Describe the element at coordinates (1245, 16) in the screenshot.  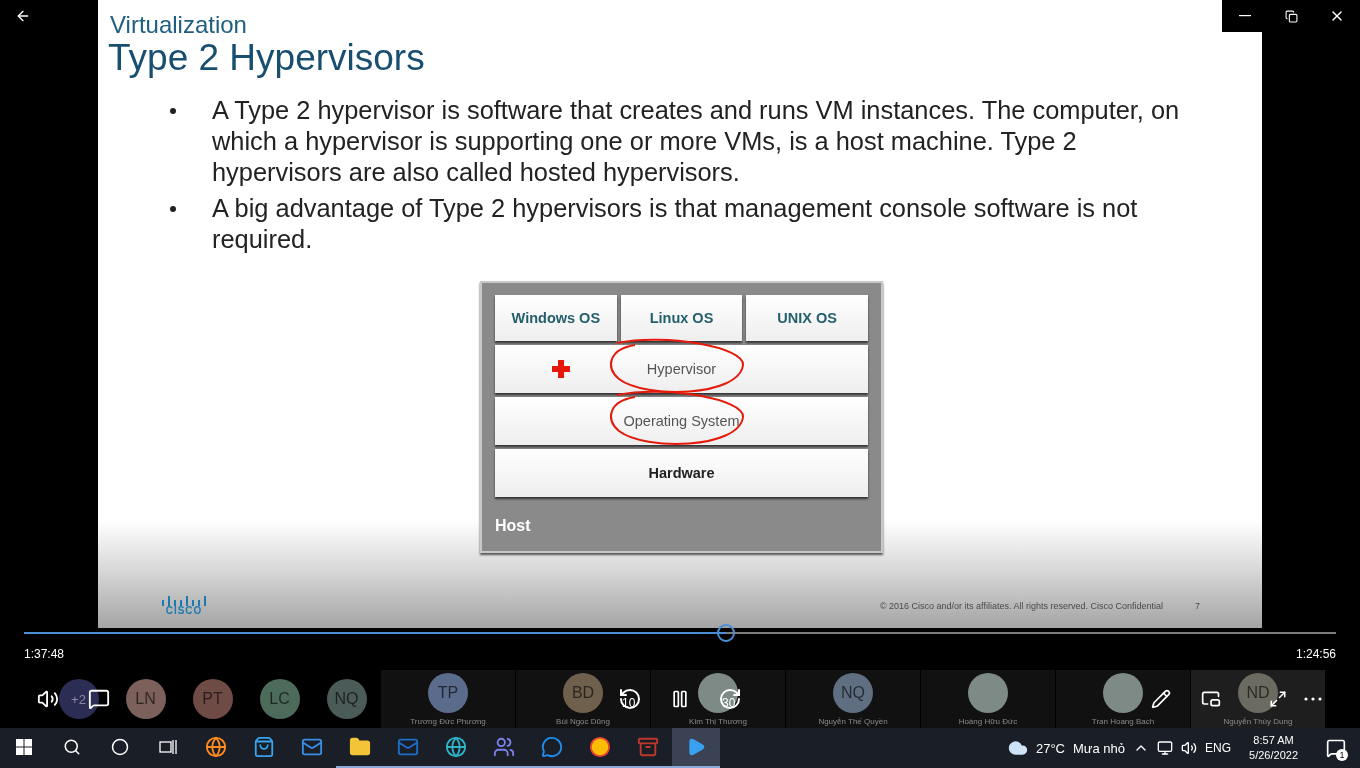
I see `minimize-icon` at that location.